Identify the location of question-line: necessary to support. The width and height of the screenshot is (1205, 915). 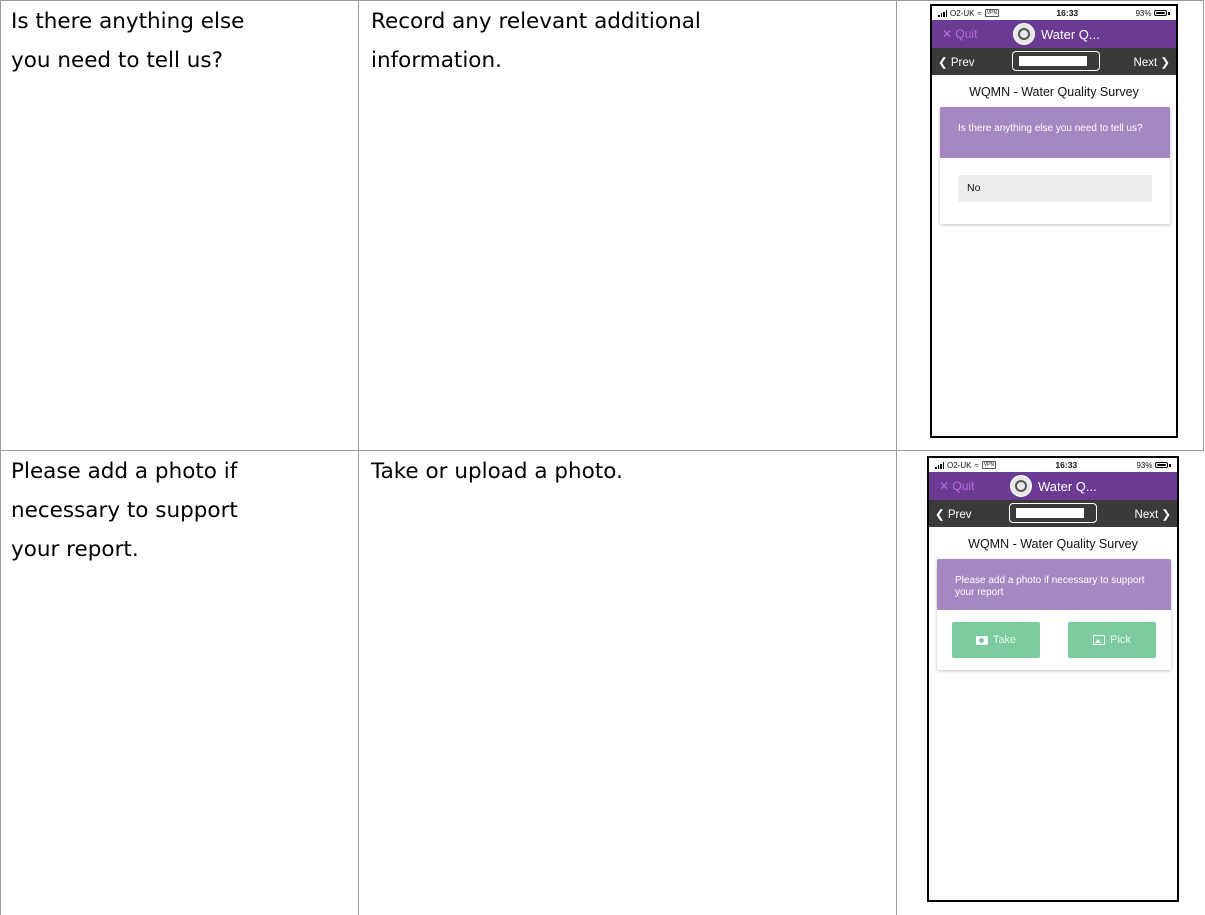
(124, 510).